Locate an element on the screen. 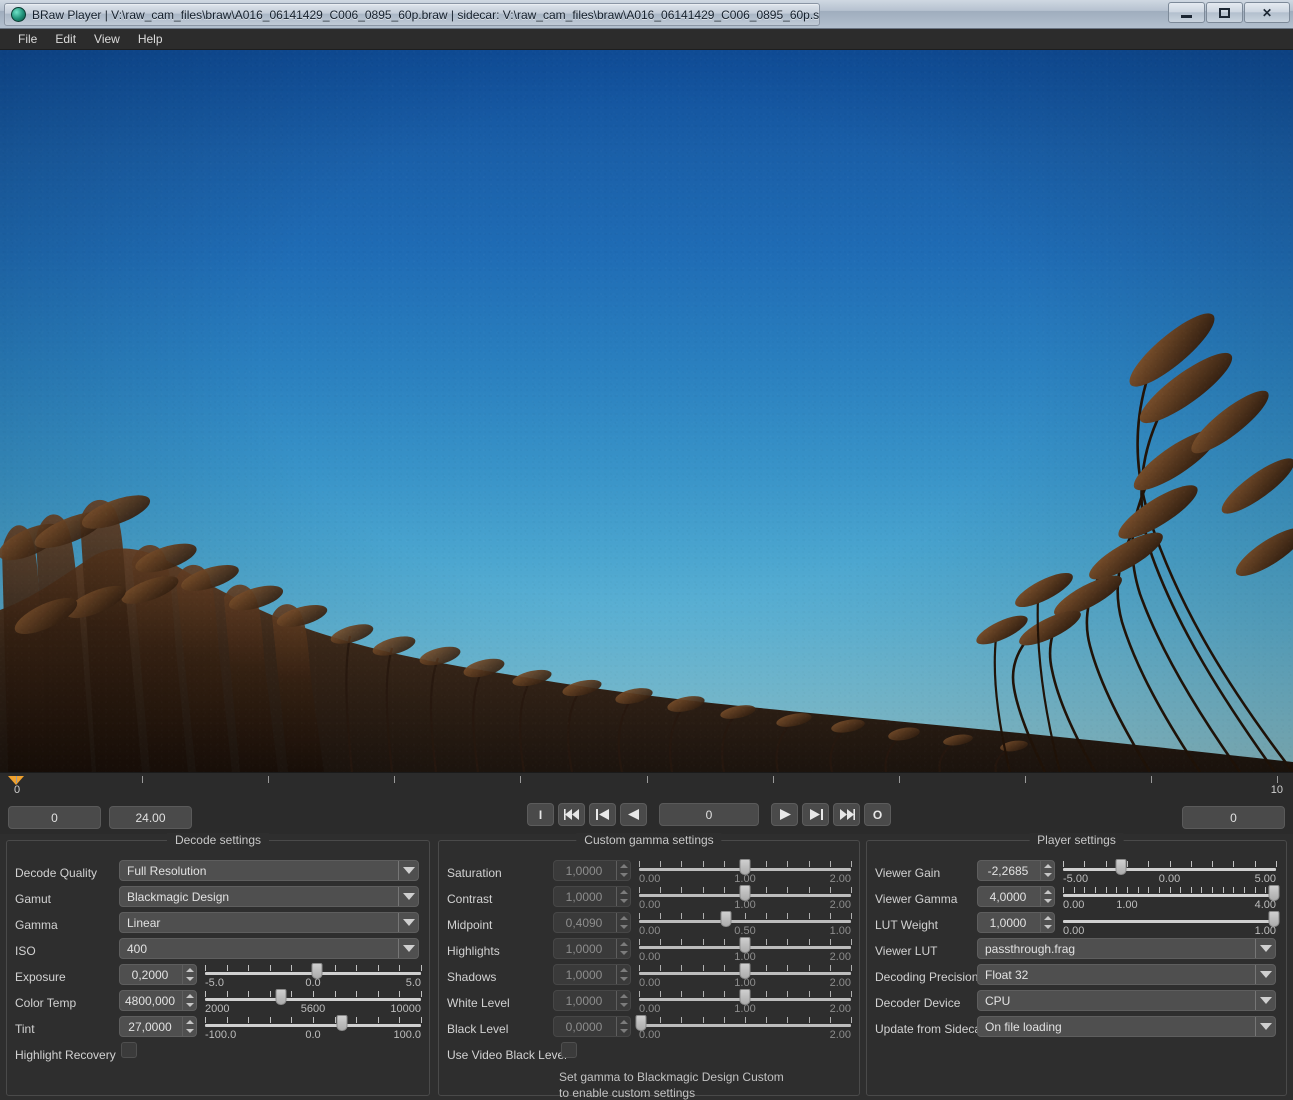 The height and width of the screenshot is (1100, 1293). lut-weight-slider: 0.00 1.00 is located at coordinates (1171, 924).